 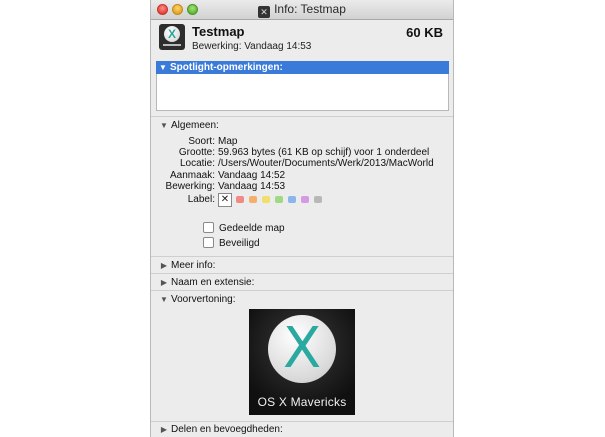 What do you see at coordinates (302, 186) in the screenshot?
I see `property-row: Bewerking: Vandaag 14:53` at bounding box center [302, 186].